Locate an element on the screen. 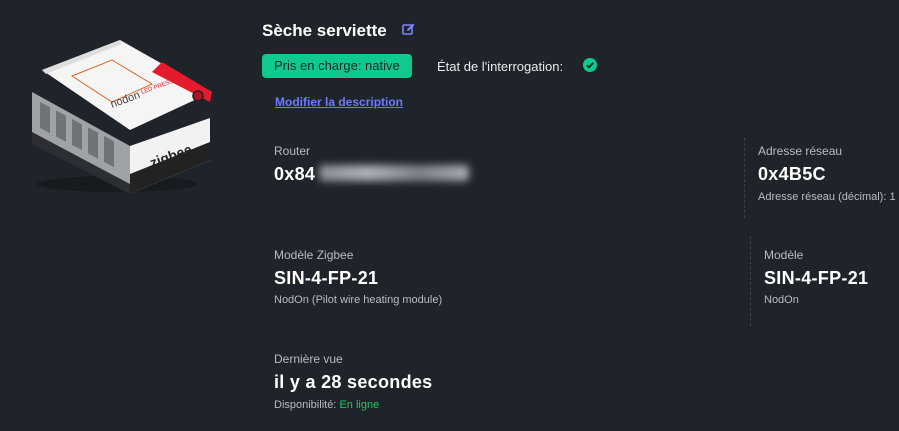 The image size is (899, 431). device-image: zigbee nodon LED PRESS is located at coordinates (122, 117).